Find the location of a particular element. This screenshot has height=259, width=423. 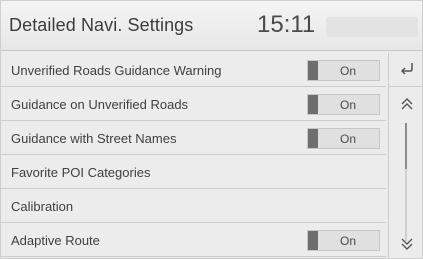

side-panel is located at coordinates (405, 155).